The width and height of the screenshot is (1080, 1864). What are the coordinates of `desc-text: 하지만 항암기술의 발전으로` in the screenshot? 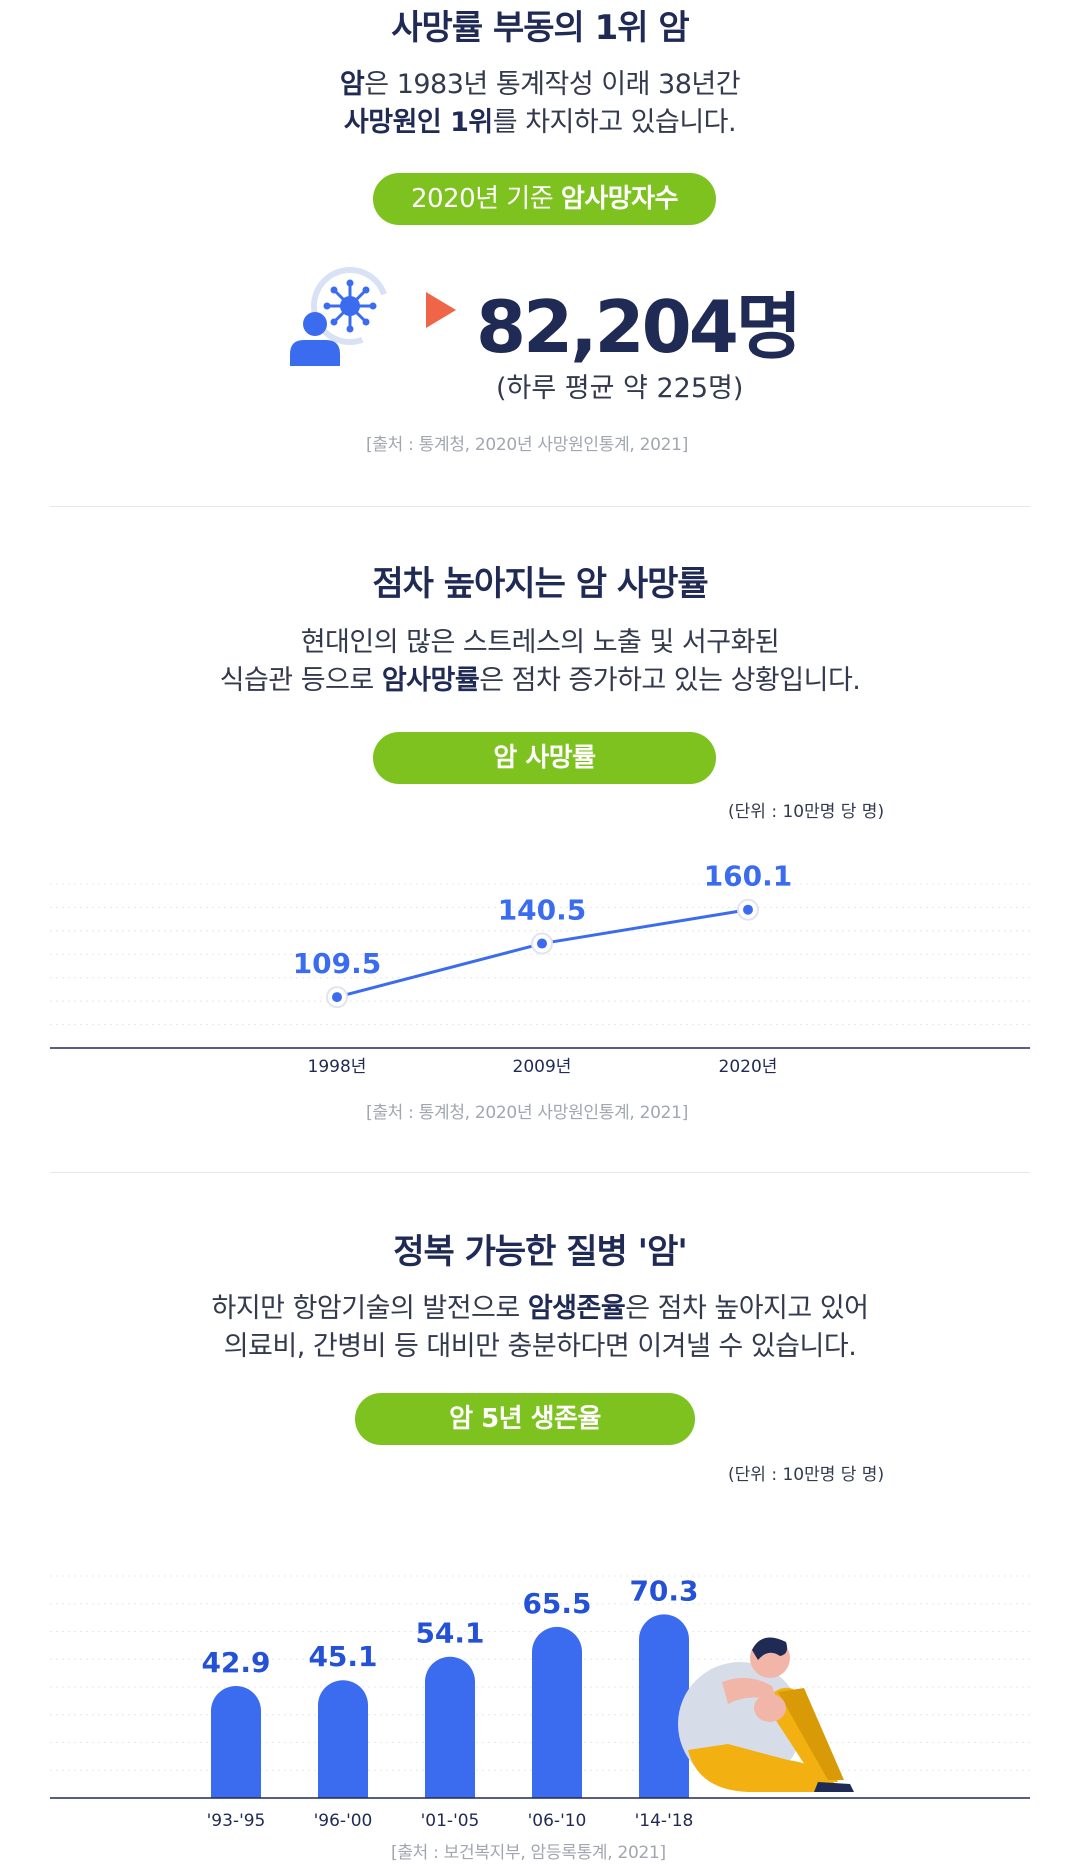 It's located at (369, 1308).